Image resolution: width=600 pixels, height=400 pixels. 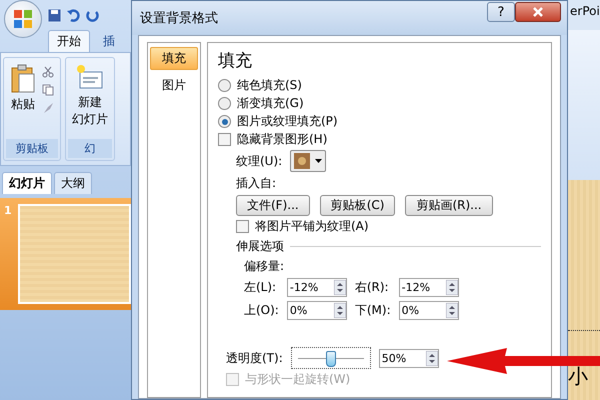 I want to click on insert-button: 剪贴板(C), so click(x=358, y=205).